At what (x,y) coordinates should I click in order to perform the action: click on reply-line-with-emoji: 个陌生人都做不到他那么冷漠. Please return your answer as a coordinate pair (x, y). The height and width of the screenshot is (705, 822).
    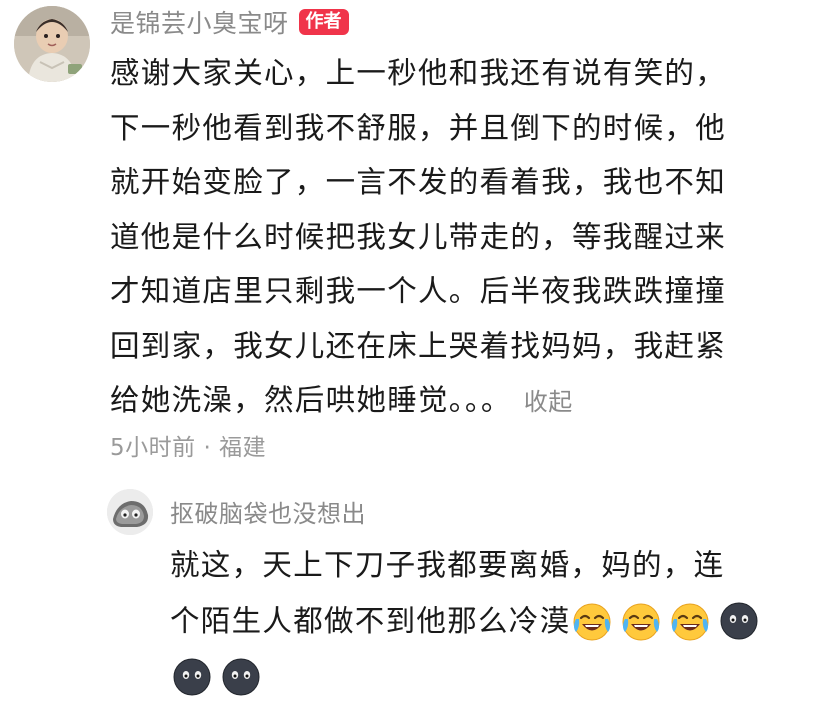
    Looking at the image, I should click on (490, 621).